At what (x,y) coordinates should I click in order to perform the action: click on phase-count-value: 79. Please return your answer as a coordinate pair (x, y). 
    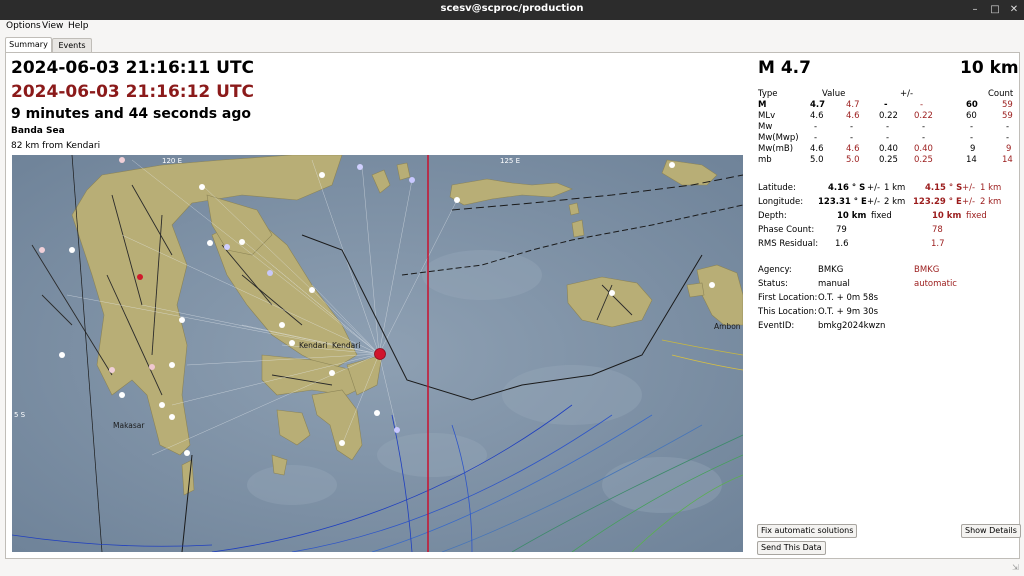
    Looking at the image, I should click on (841, 230).